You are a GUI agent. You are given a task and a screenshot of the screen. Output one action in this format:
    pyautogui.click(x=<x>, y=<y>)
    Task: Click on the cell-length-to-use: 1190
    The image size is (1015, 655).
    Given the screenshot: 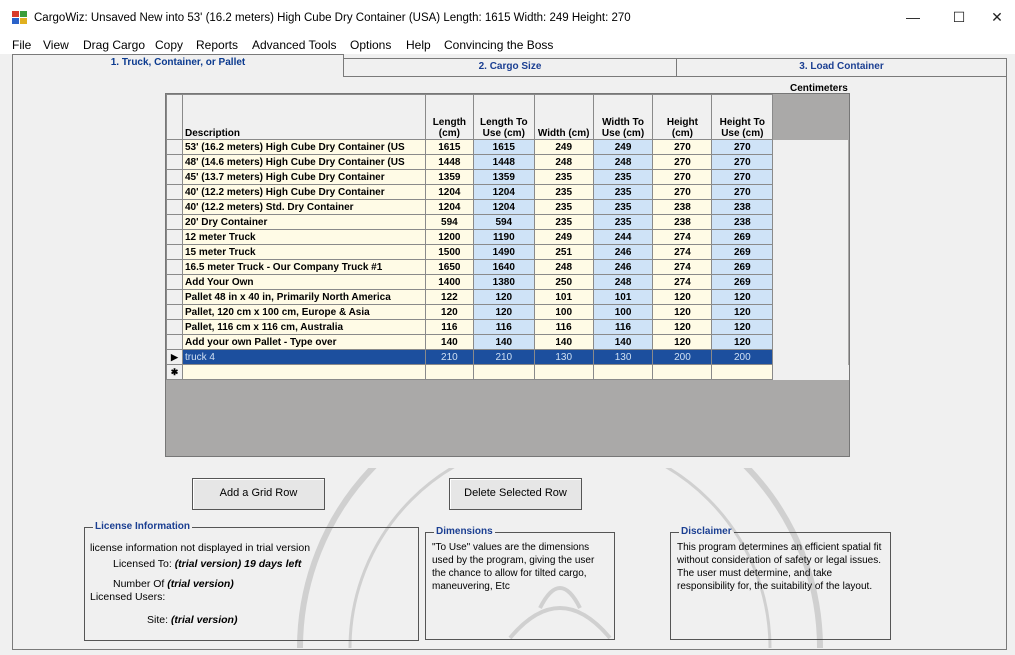 What is the action you would take?
    pyautogui.click(x=503, y=237)
    